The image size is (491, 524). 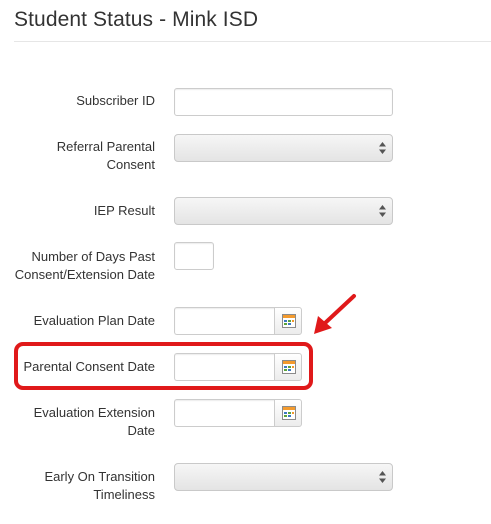 What do you see at coordinates (335, 314) in the screenshot?
I see `red-arrow-icon` at bounding box center [335, 314].